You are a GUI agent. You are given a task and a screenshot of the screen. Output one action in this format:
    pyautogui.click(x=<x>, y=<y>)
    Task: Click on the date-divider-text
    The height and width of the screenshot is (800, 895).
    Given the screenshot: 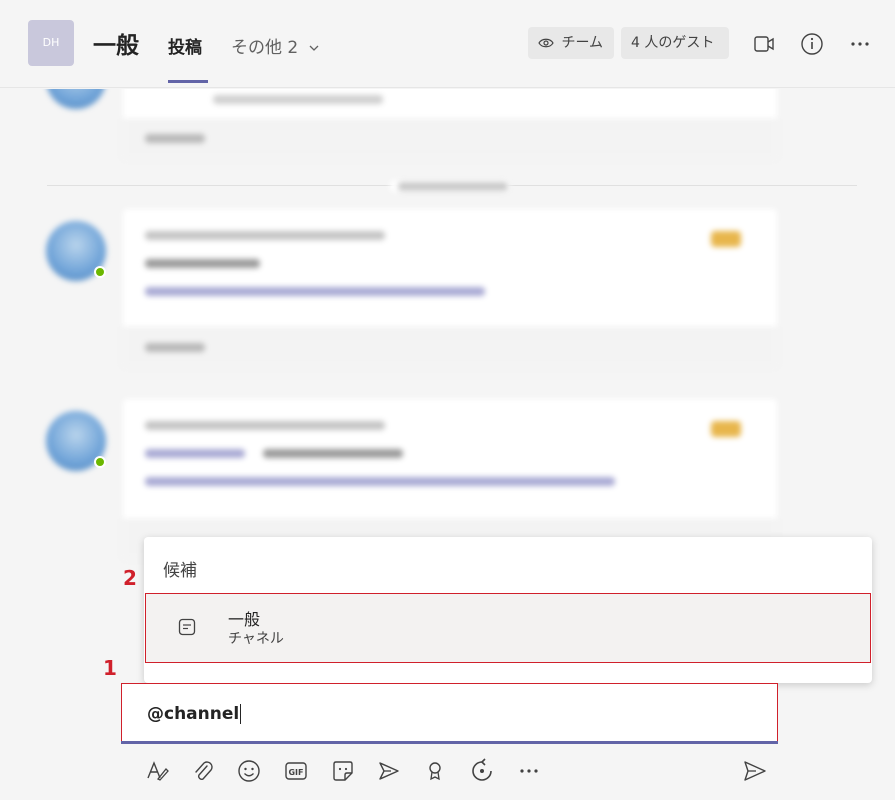 What is the action you would take?
    pyautogui.click(x=453, y=186)
    